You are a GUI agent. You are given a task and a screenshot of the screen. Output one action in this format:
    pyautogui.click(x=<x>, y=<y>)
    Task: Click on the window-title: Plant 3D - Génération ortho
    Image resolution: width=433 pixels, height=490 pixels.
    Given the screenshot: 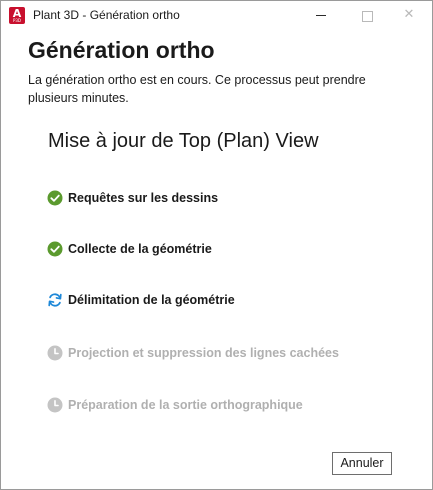 What is the action you would take?
    pyautogui.click(x=106, y=15)
    